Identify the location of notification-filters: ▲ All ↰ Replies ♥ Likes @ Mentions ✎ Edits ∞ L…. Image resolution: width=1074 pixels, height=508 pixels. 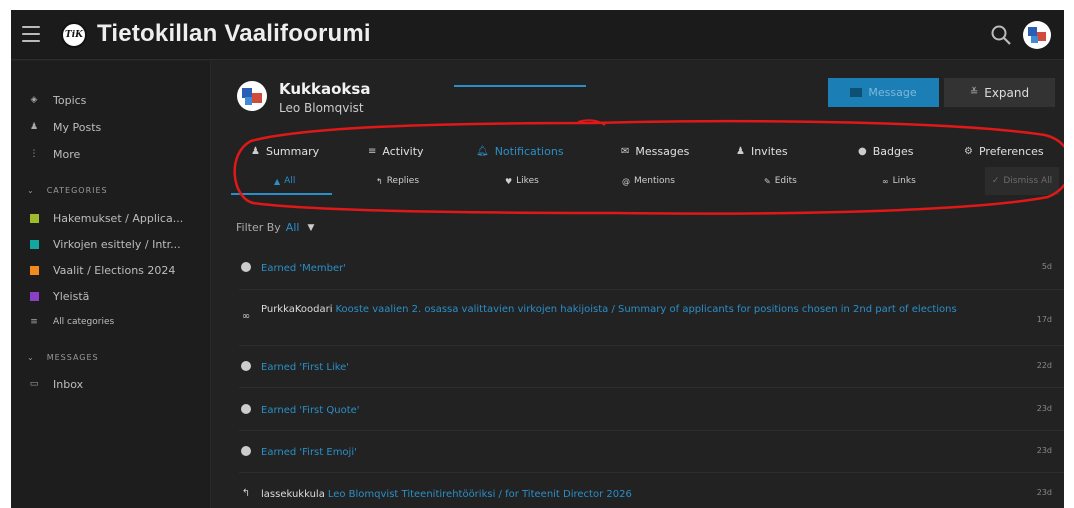
(646, 181).